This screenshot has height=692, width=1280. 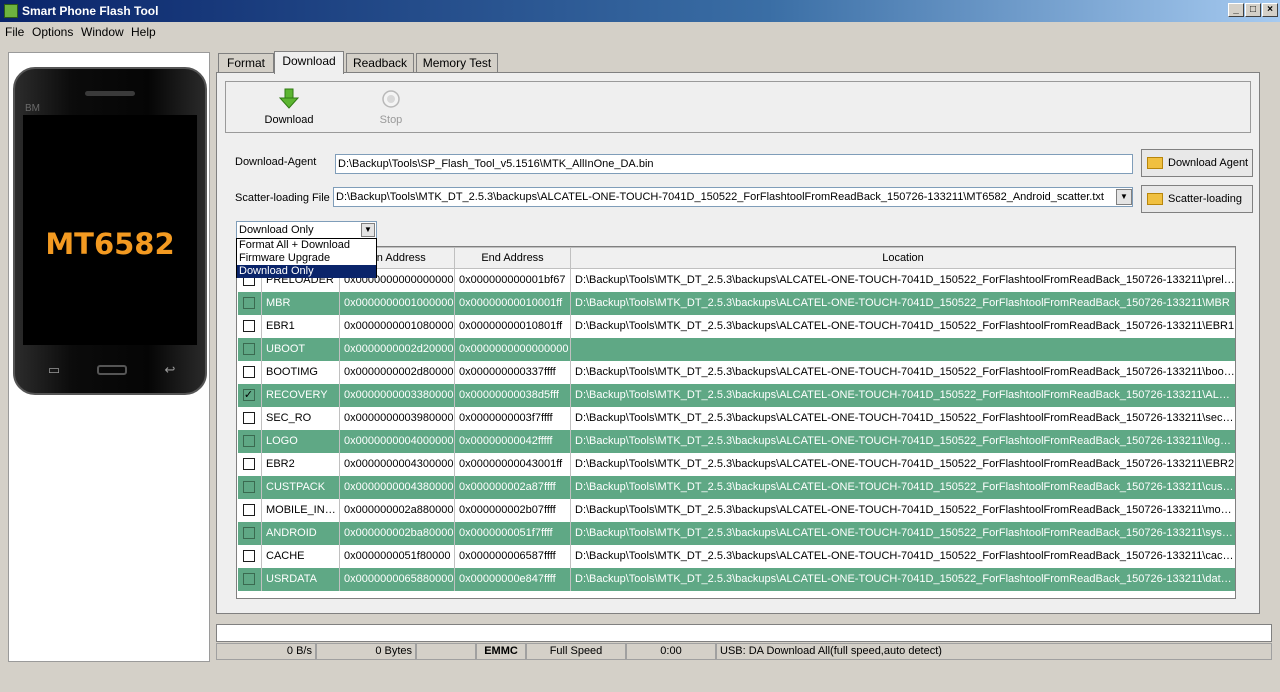 What do you see at coordinates (397, 326) in the screenshot?
I see `cell-begin: 0x0000000001080000` at bounding box center [397, 326].